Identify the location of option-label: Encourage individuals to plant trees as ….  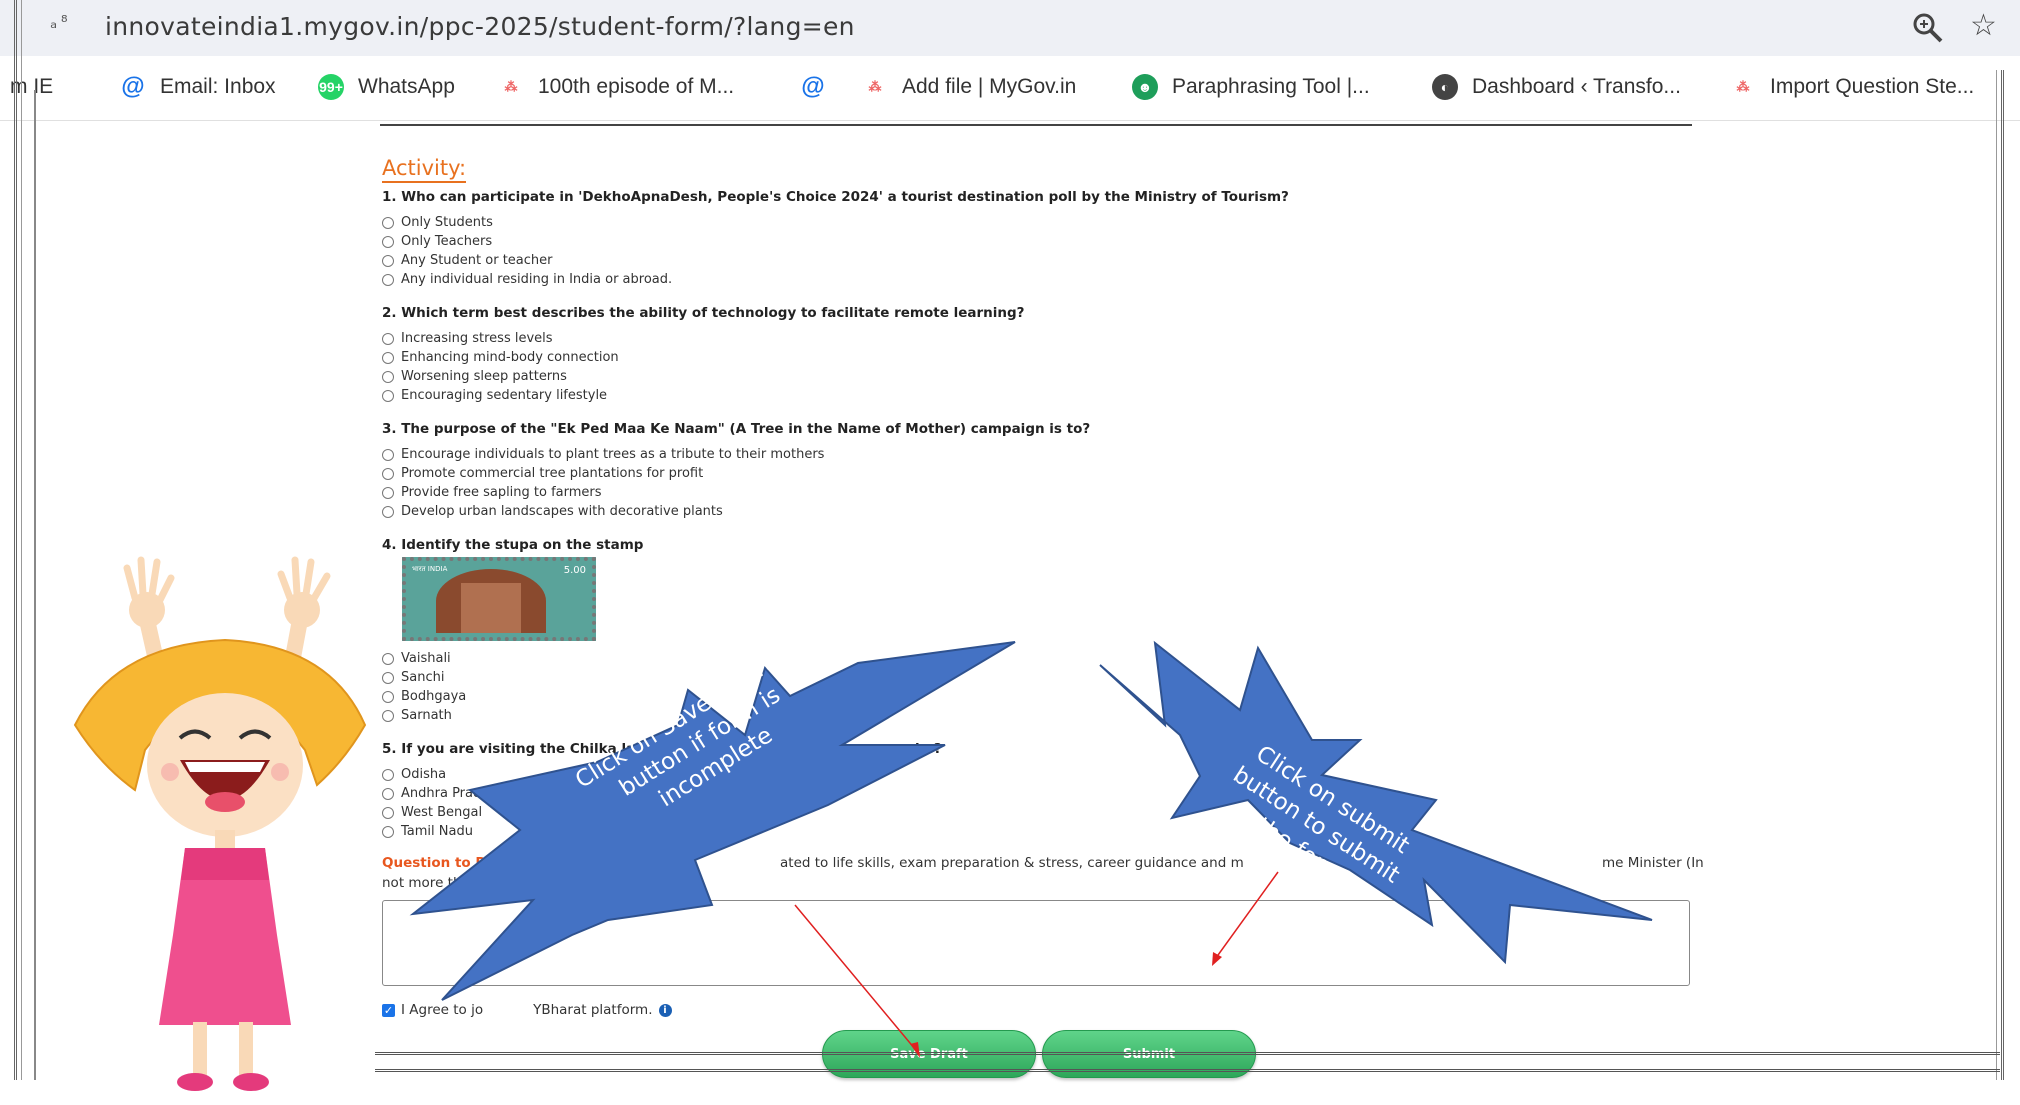
(613, 454).